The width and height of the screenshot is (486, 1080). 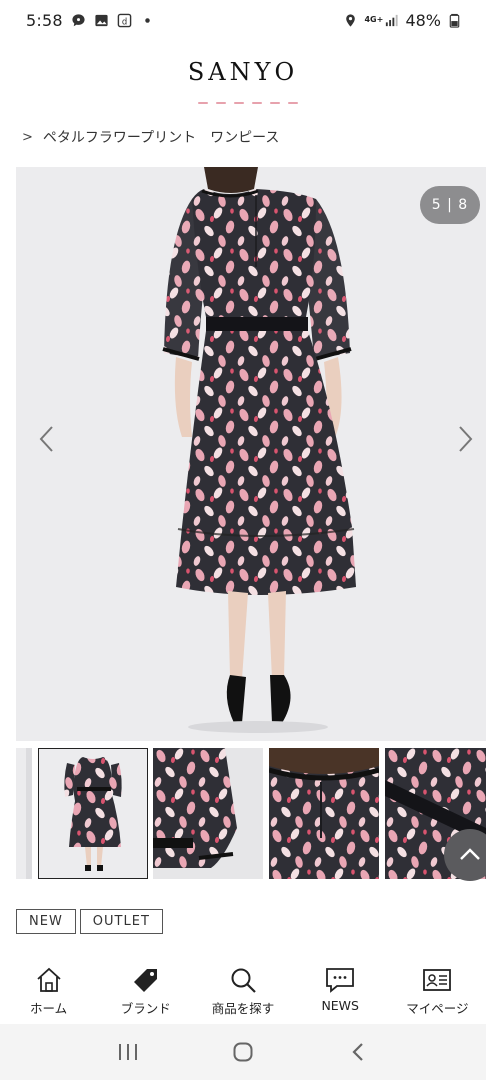 I want to click on nav-search: 商品を探す, so click(x=242, y=992).